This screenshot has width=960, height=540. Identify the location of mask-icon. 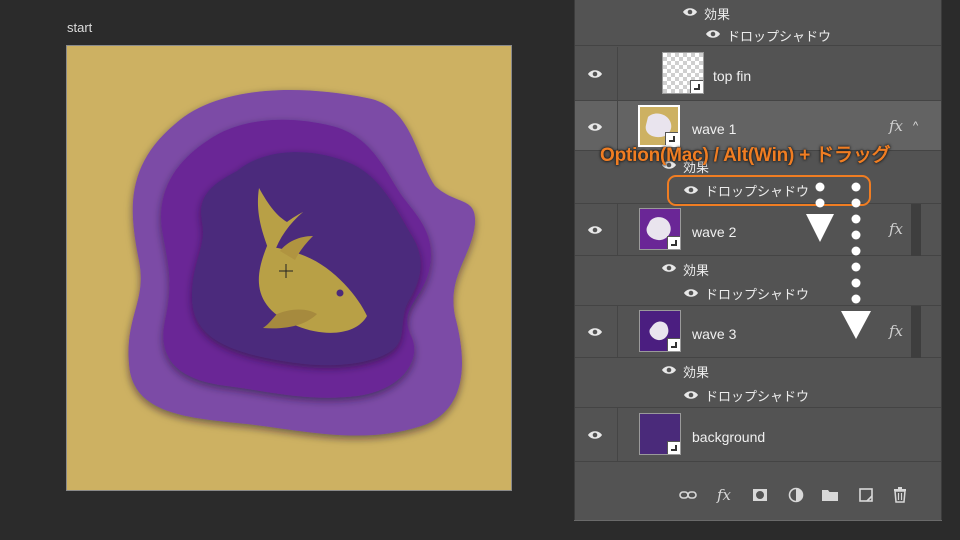
(760, 495).